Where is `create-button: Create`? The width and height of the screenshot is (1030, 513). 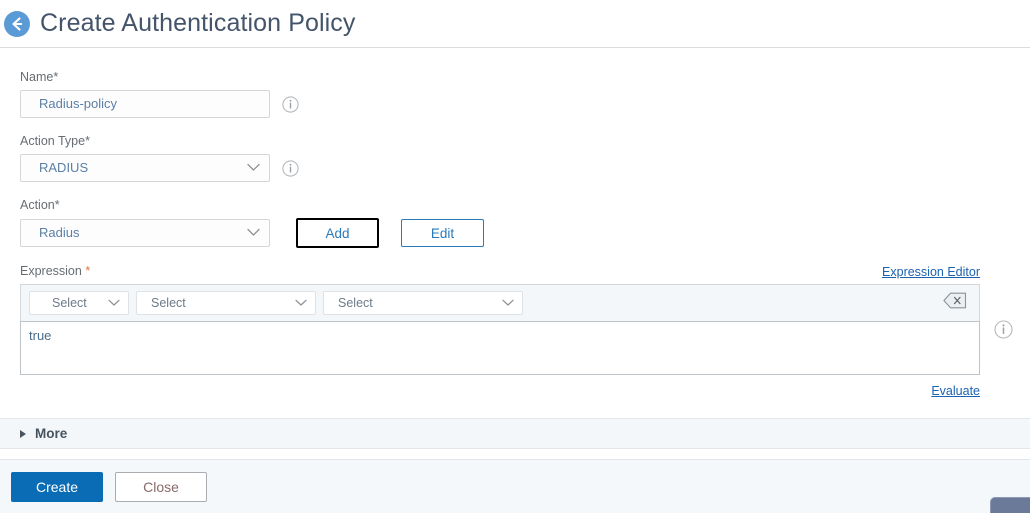 create-button: Create is located at coordinates (57, 486).